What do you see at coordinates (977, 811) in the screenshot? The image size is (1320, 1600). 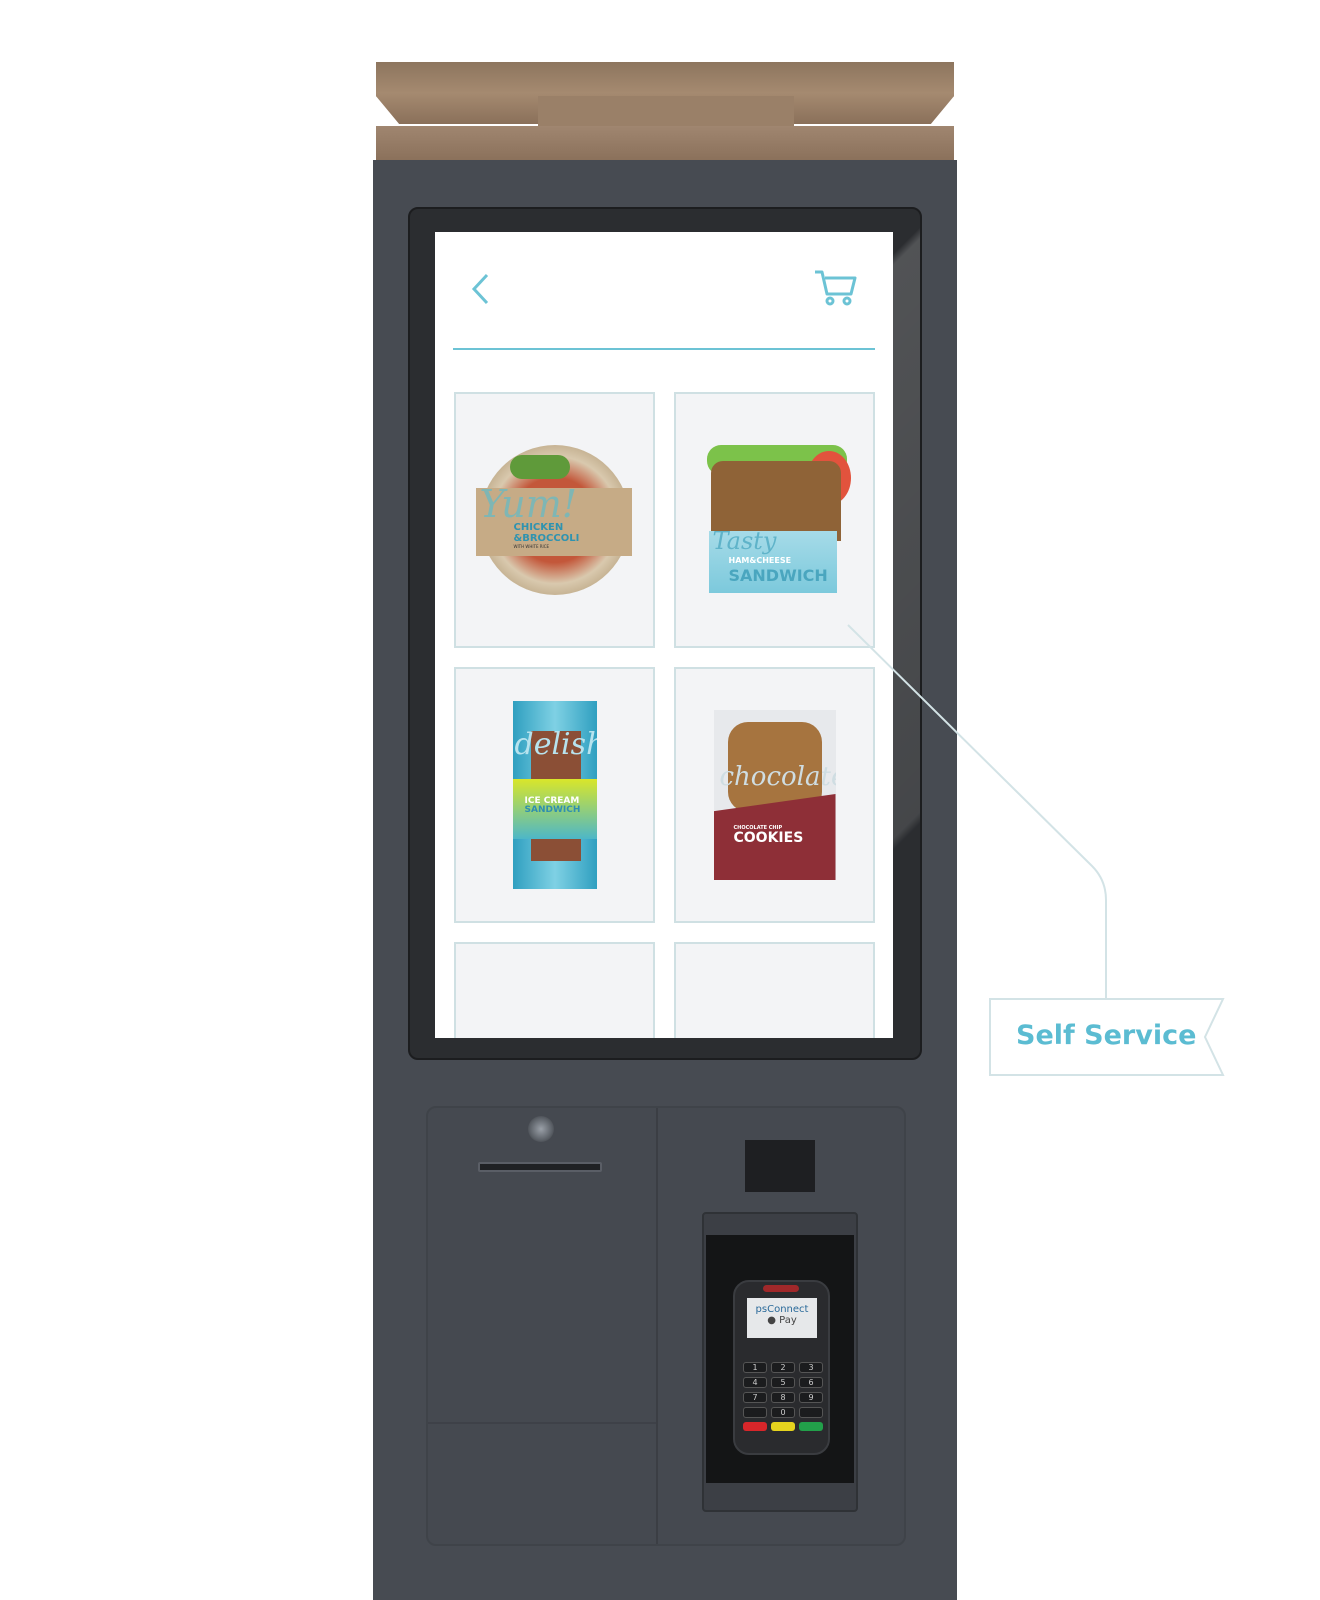 I see `callout-leader-line` at bounding box center [977, 811].